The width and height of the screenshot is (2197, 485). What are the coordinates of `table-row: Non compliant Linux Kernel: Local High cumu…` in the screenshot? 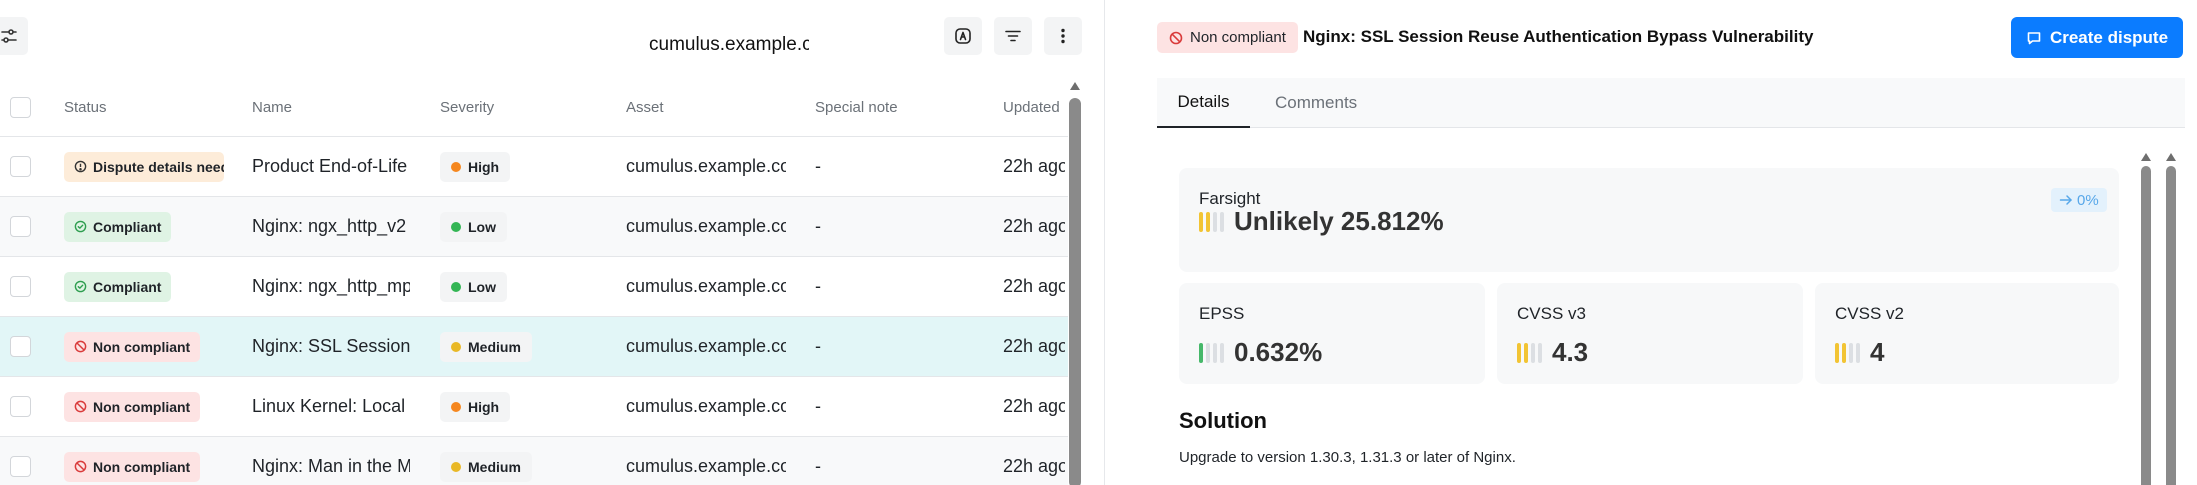 It's located at (534, 407).